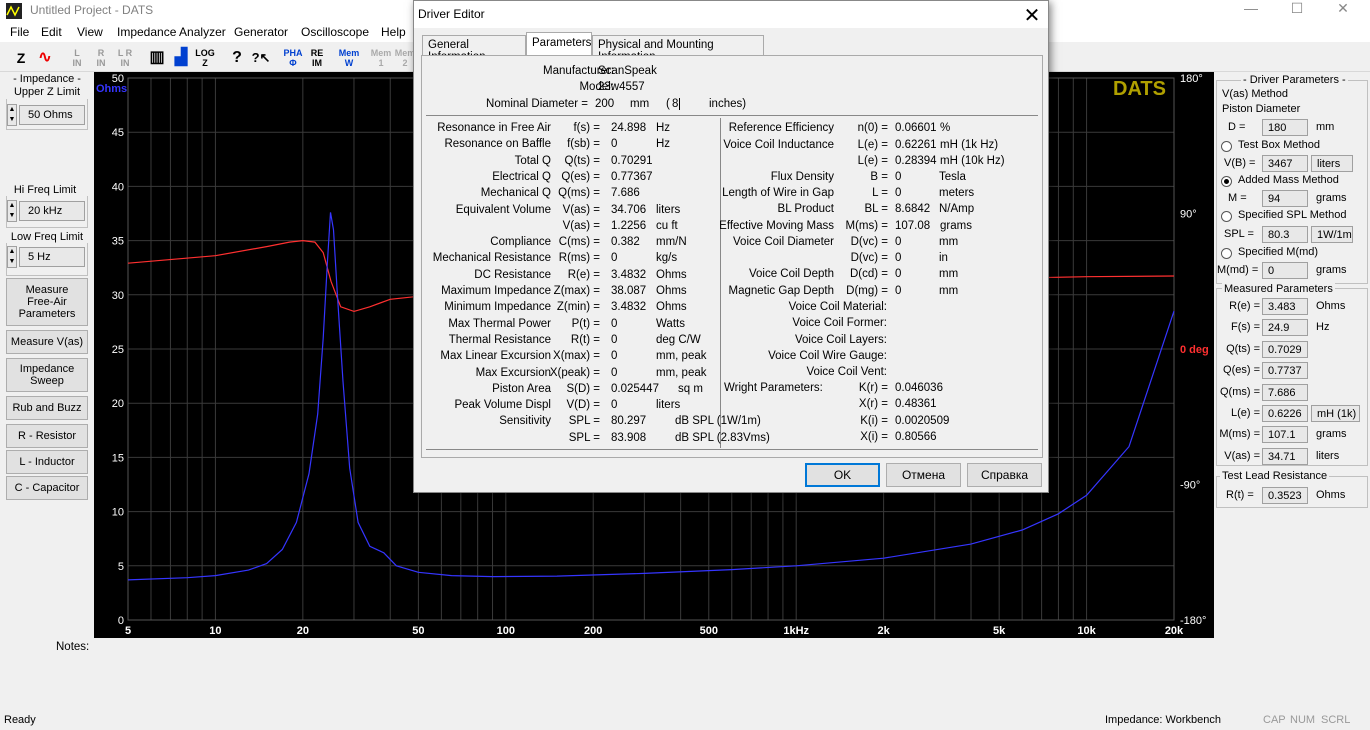  I want to click on param-value: 38.087, so click(628, 291).